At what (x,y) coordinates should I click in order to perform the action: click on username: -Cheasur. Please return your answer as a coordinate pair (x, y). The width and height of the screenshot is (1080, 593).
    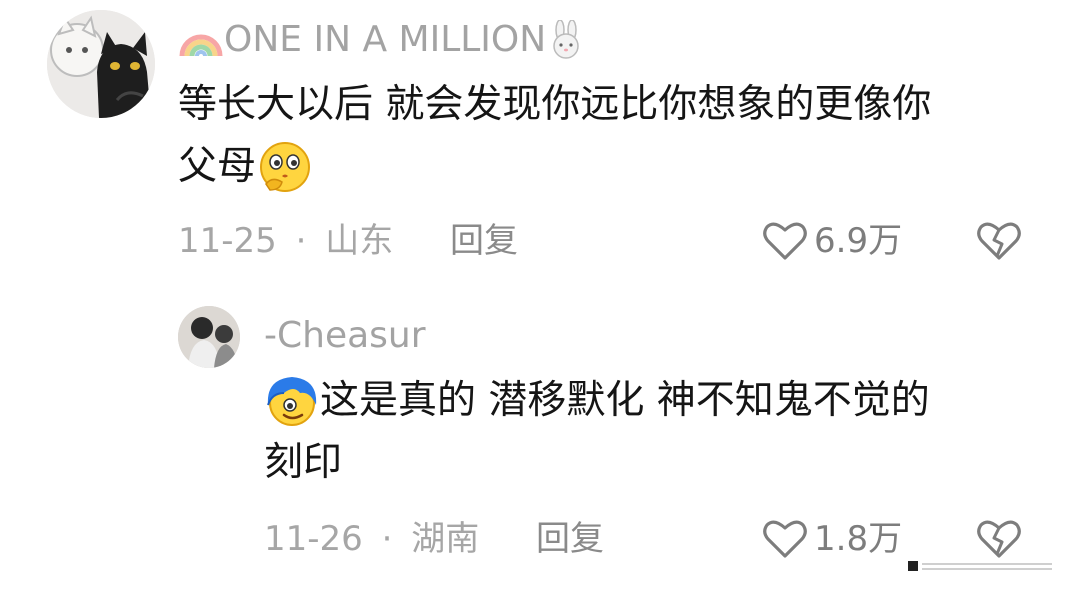
    Looking at the image, I should click on (345, 336).